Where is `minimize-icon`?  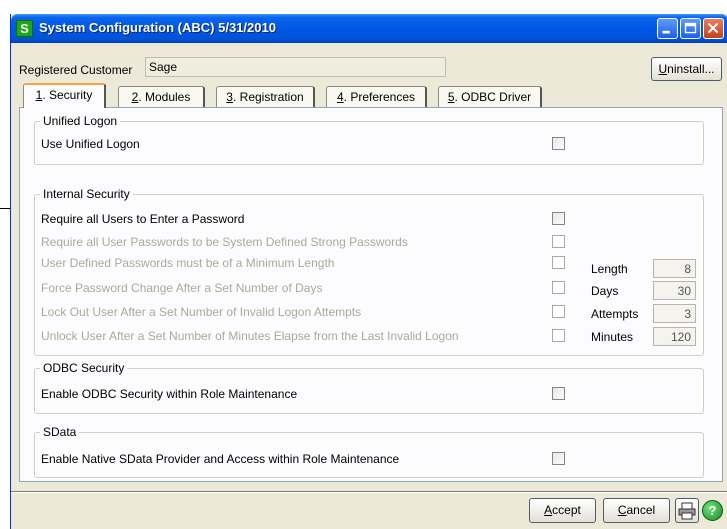 minimize-icon is located at coordinates (666, 32).